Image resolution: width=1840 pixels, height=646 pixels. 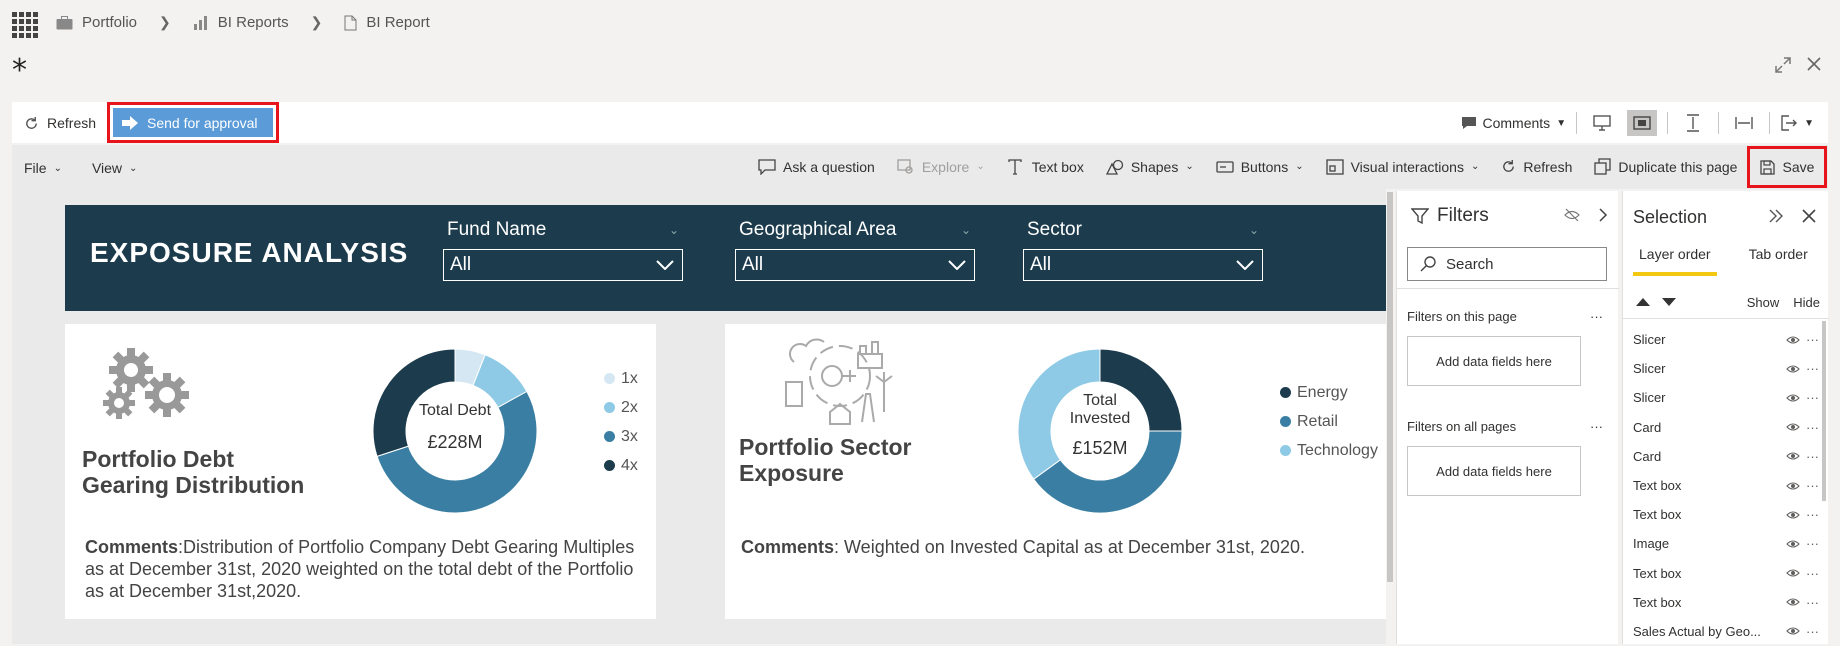 I want to click on comment-heading: Comments, so click(x=788, y=547).